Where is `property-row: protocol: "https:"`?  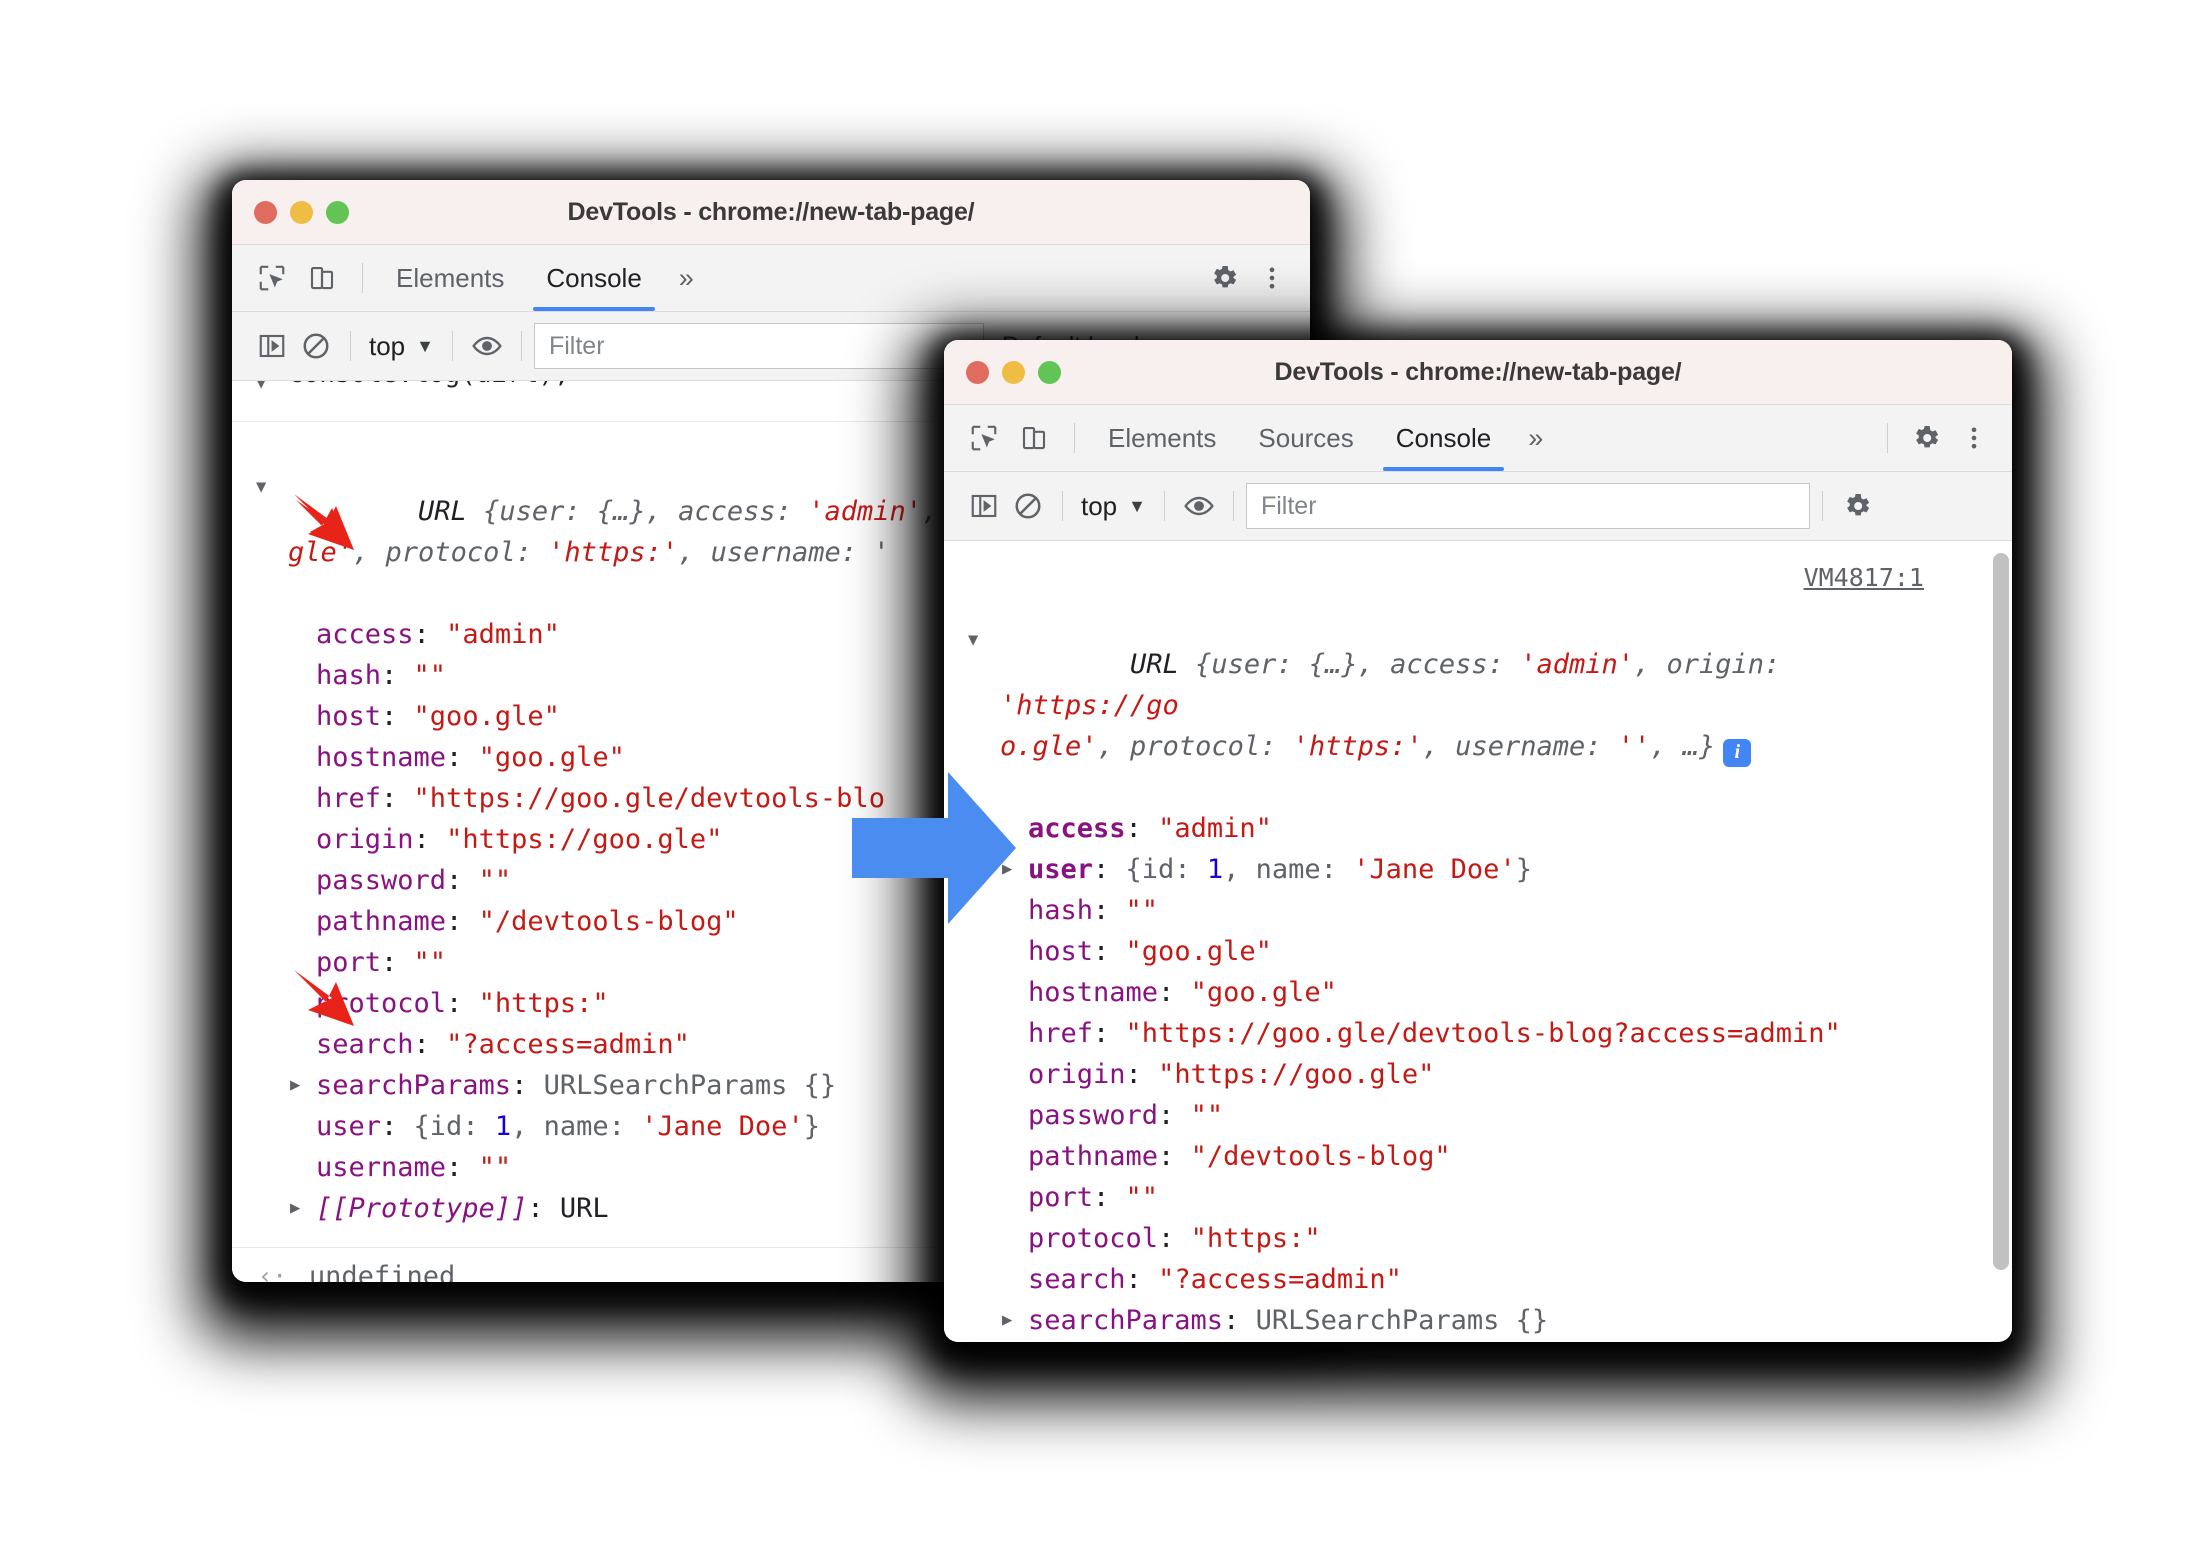 property-row: protocol: "https:" is located at coordinates (1458, 1238).